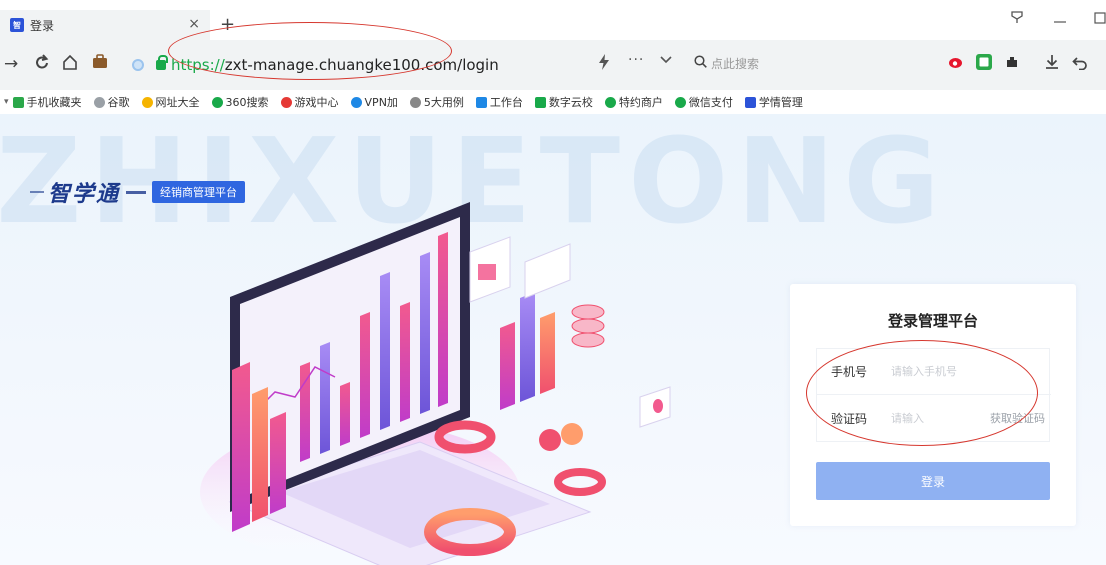 The width and height of the screenshot is (1106, 565). Describe the element at coordinates (11, 64) in the screenshot. I see `forward-icon: →` at that location.